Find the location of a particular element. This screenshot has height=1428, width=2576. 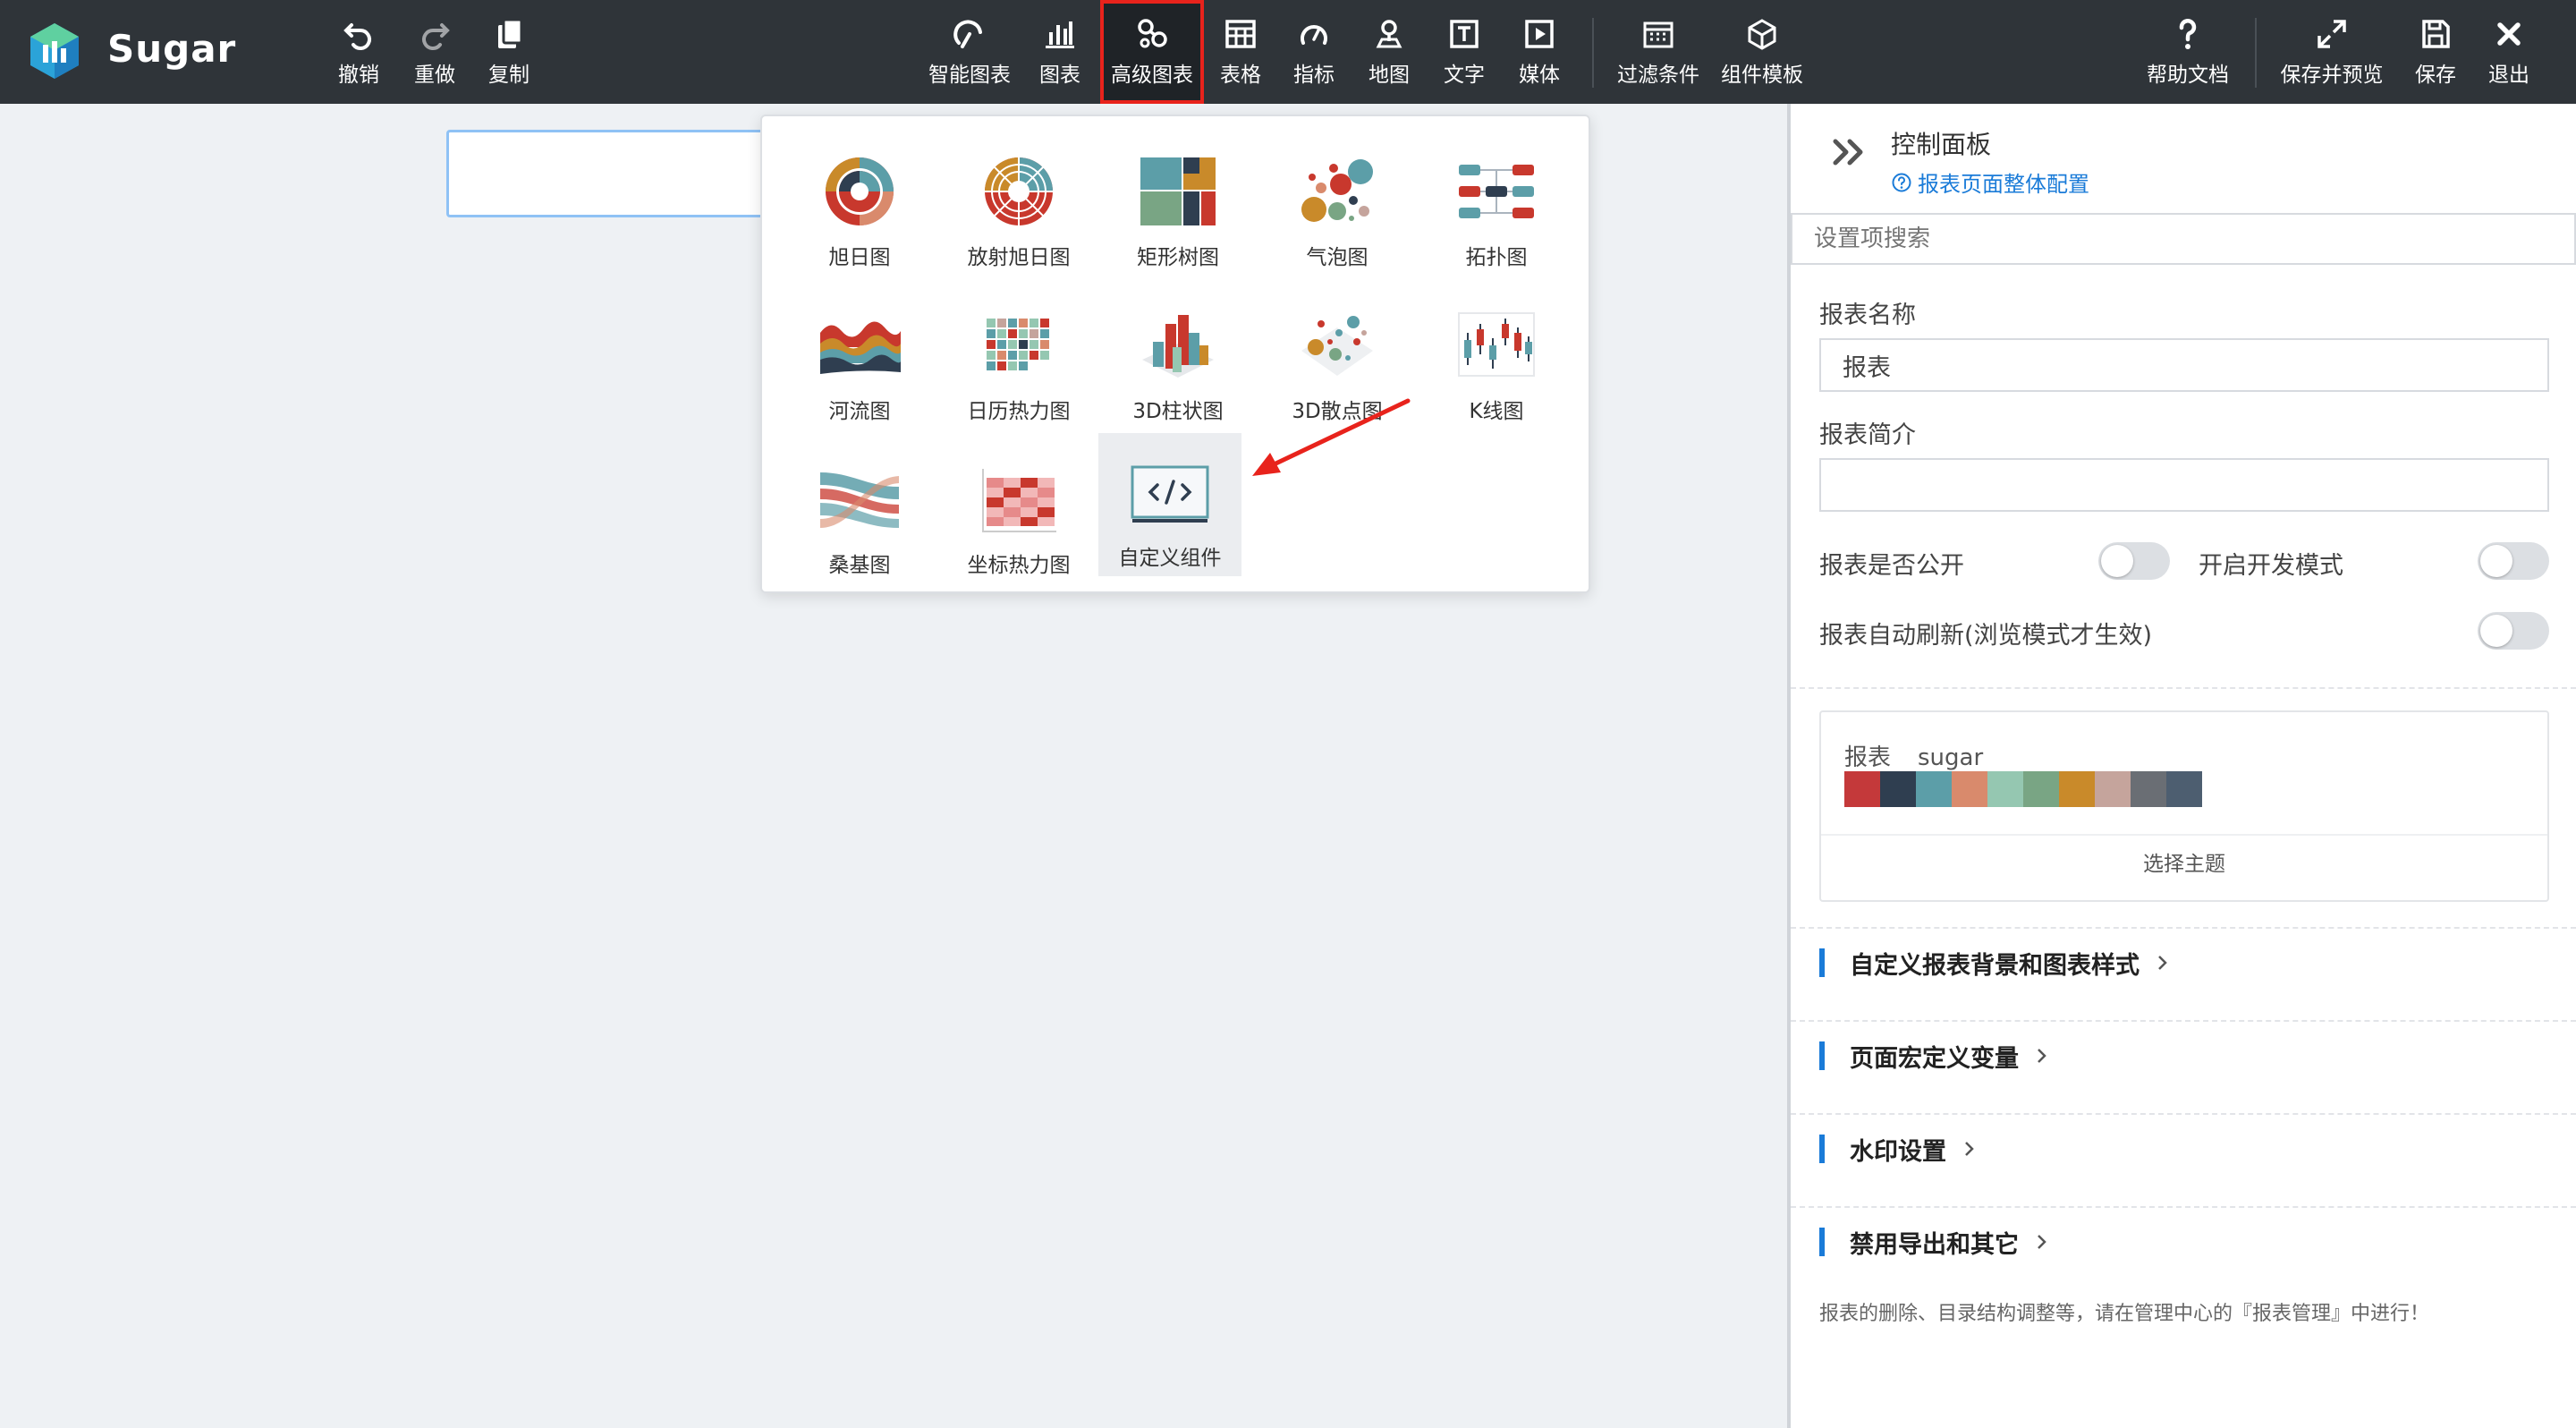

chart-item-heatmap: 坐标热力图 is located at coordinates (1018, 510).